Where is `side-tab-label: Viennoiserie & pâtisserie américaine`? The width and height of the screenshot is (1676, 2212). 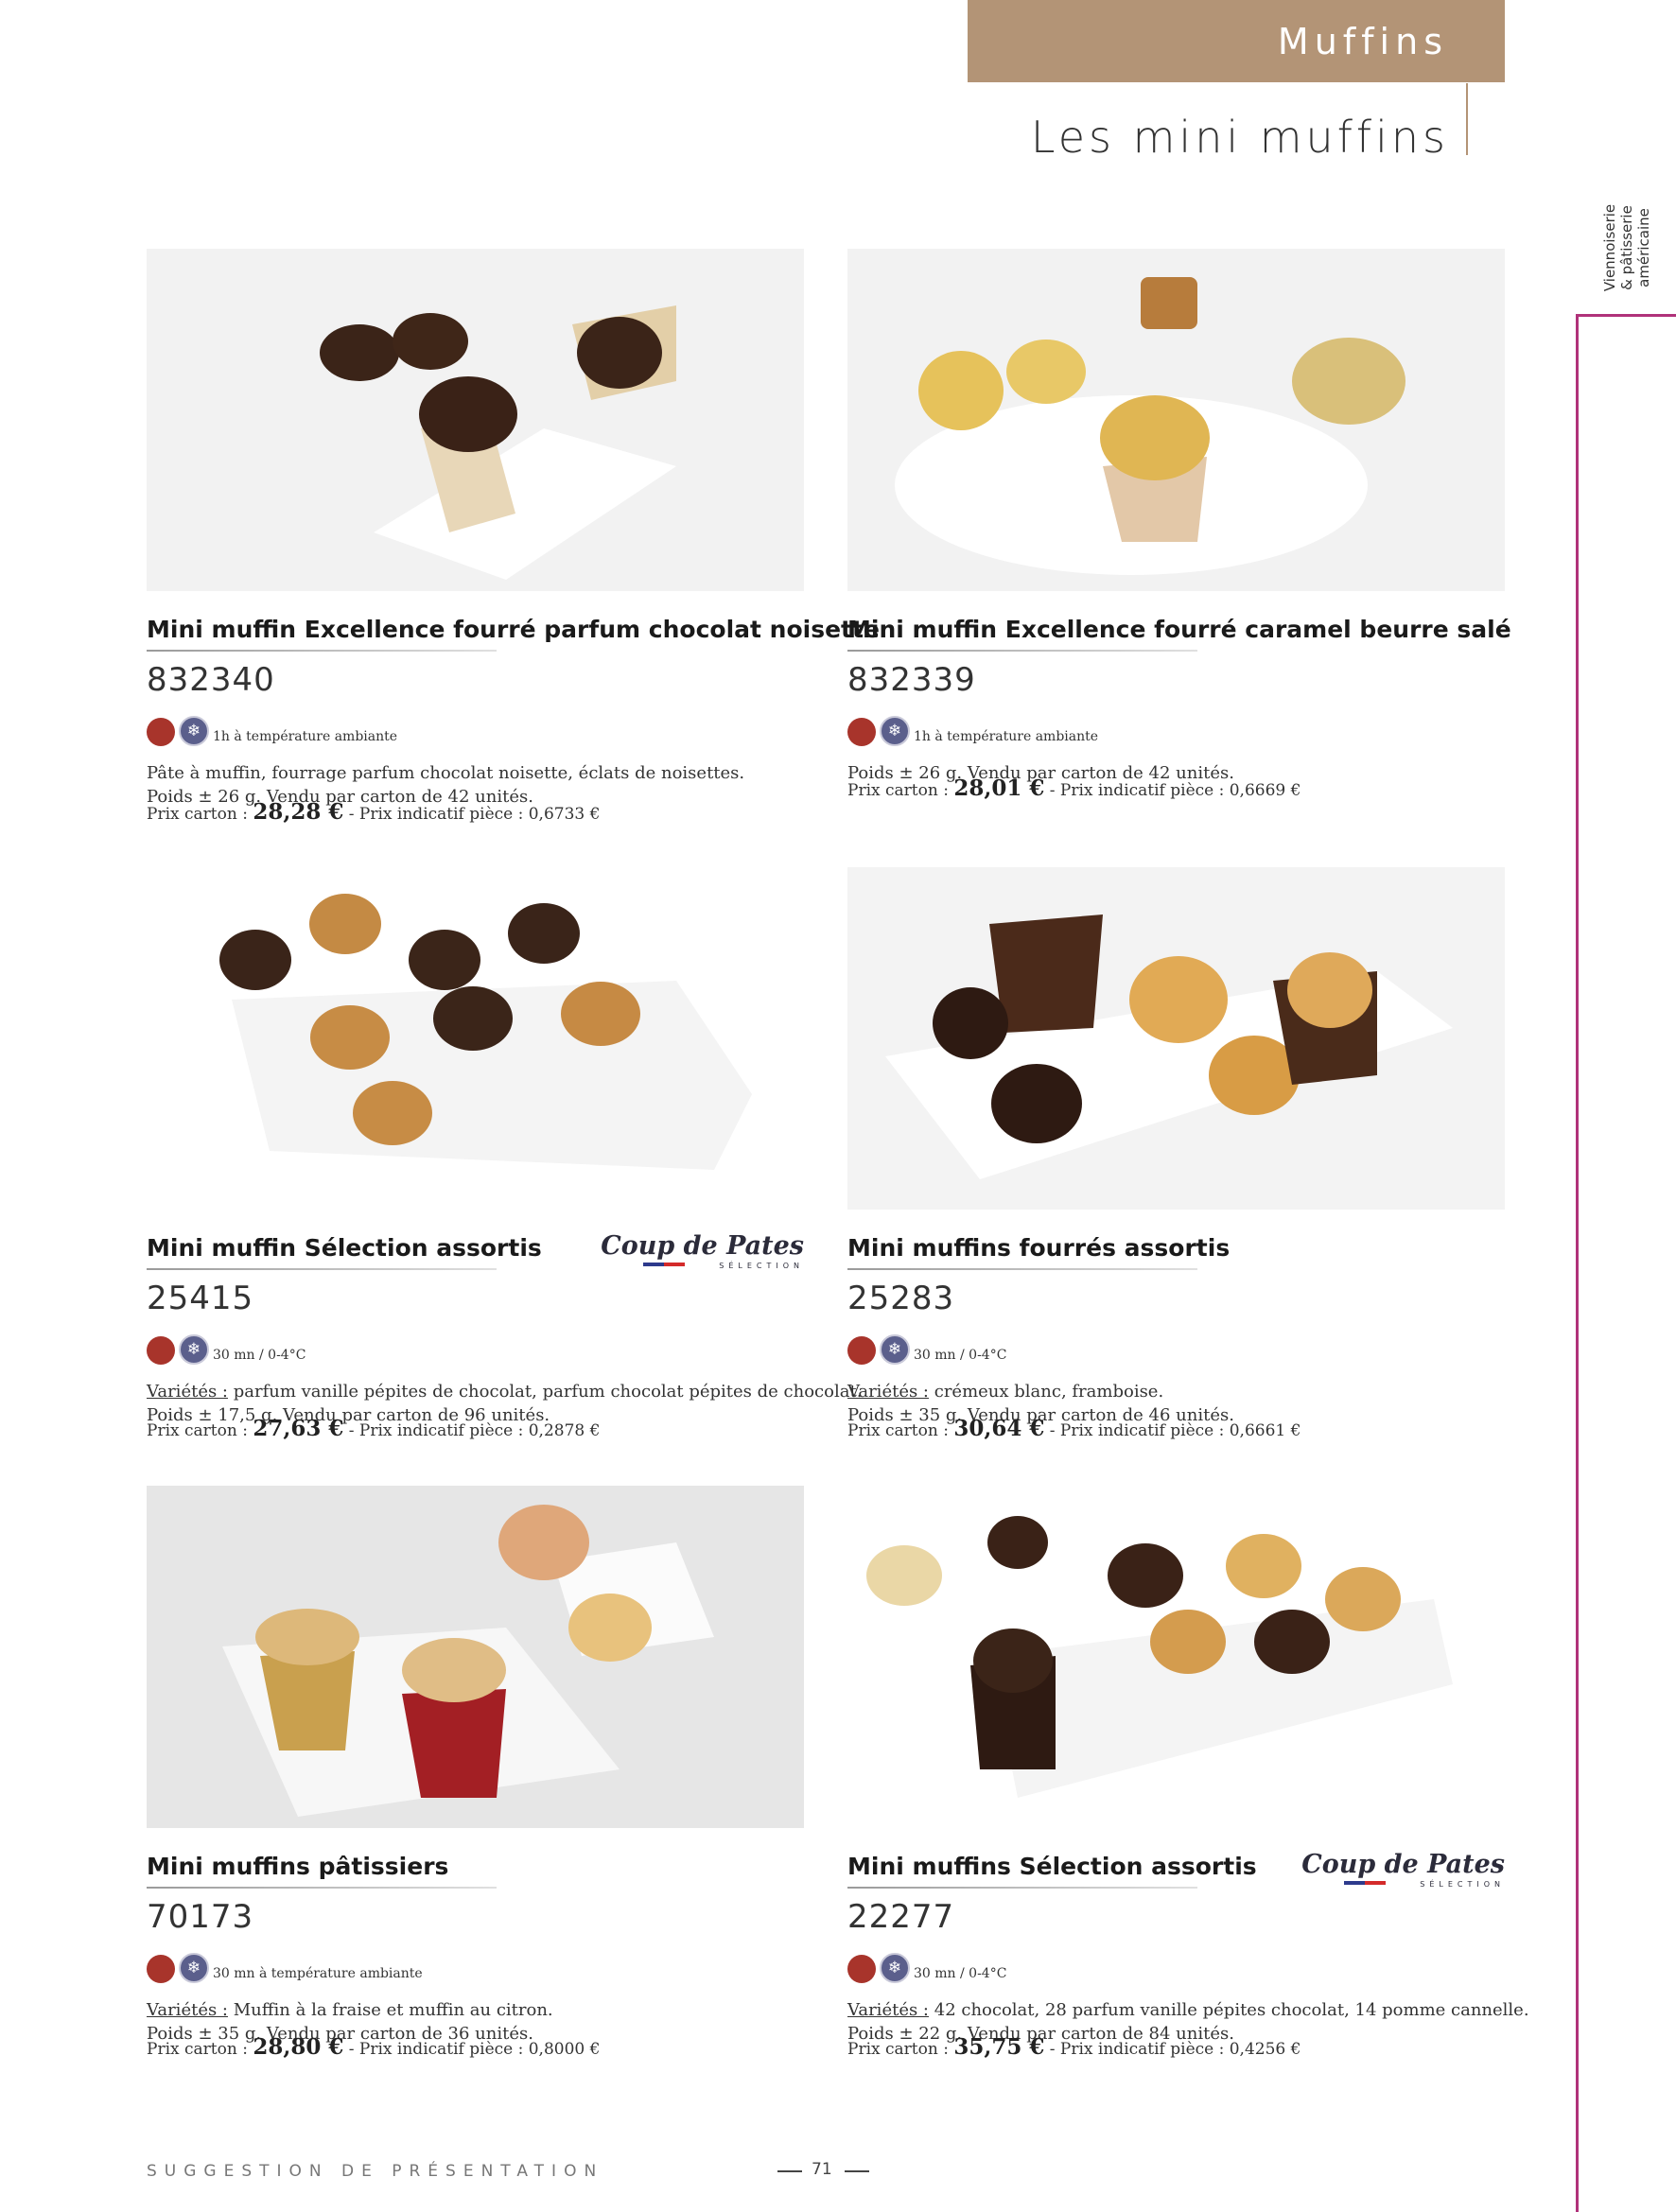
side-tab-label: Viennoiserie & pâtisserie américaine is located at coordinates (1627, 247).